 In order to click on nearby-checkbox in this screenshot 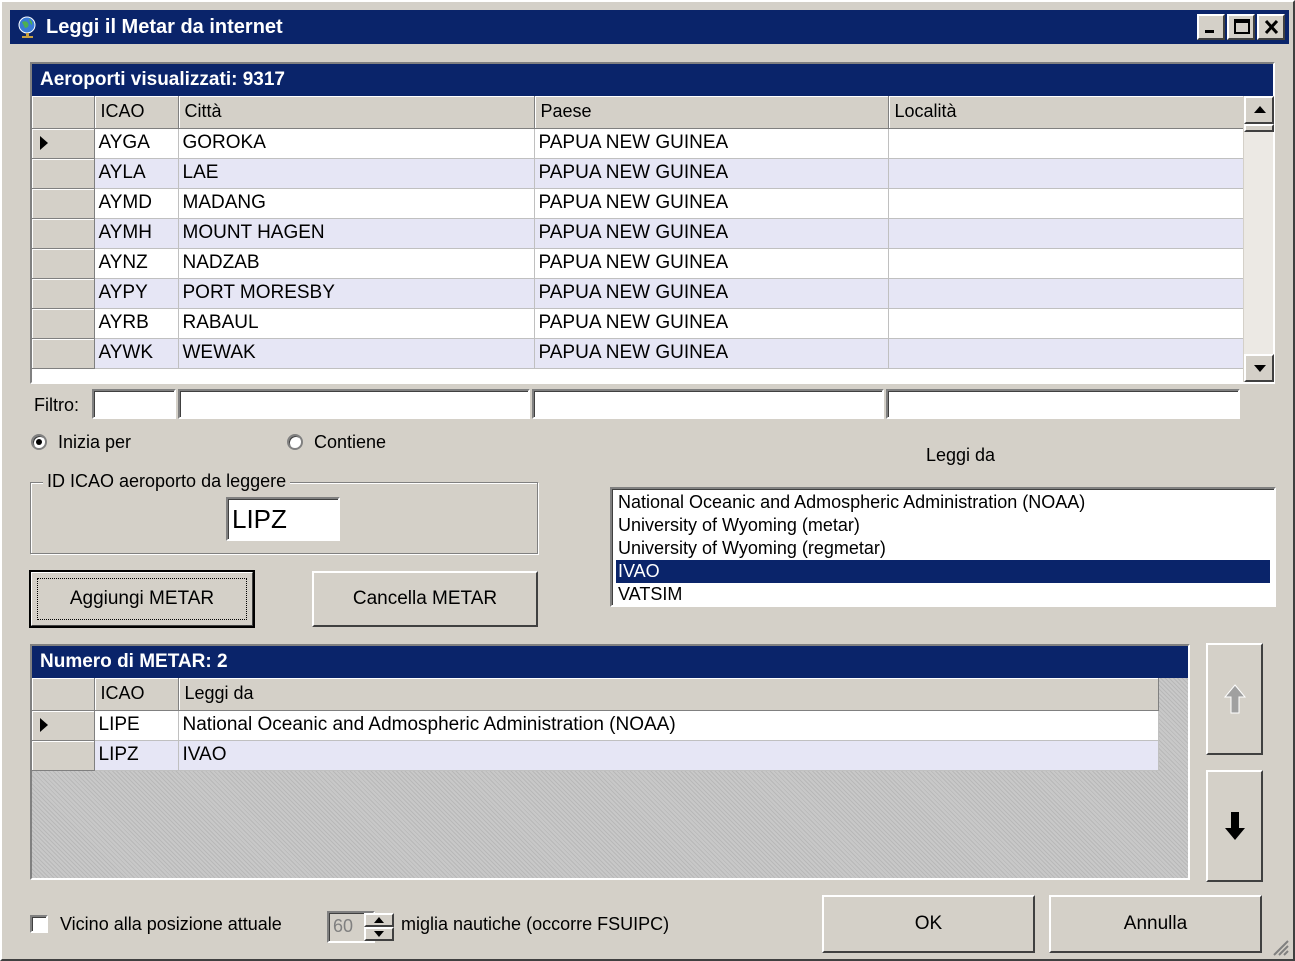, I will do `click(39, 924)`.